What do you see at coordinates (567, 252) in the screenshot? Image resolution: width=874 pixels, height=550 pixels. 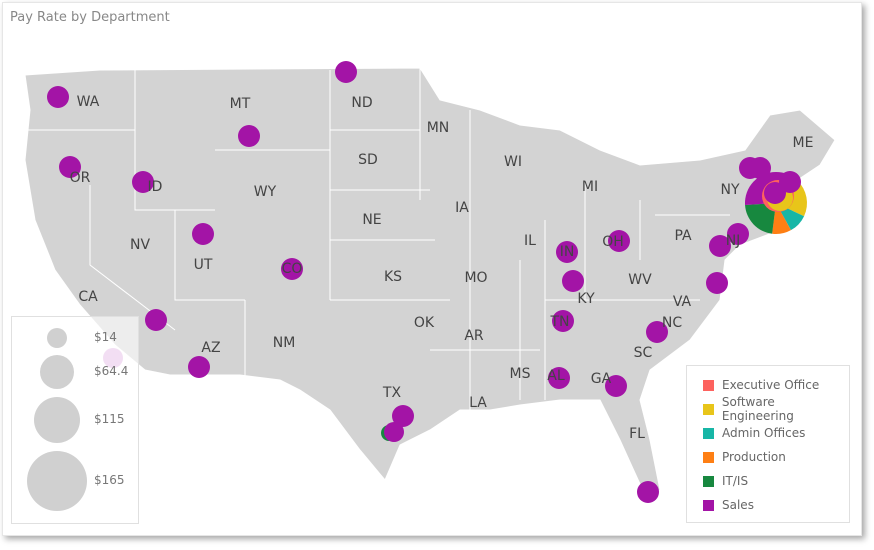 I see `state-label-in: IN` at bounding box center [567, 252].